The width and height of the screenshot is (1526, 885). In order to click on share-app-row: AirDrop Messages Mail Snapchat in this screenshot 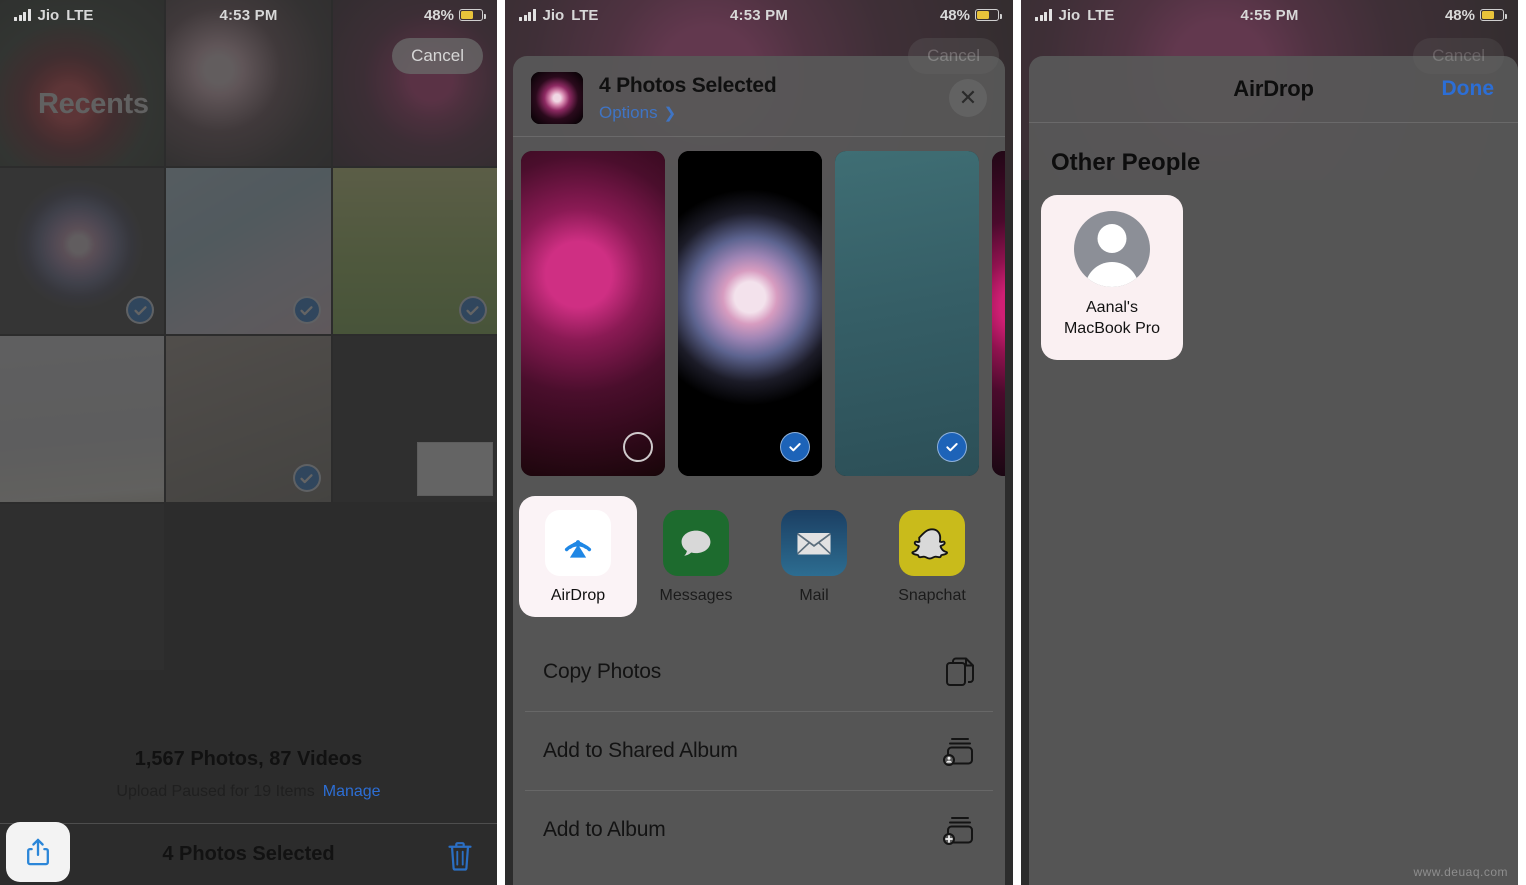, I will do `click(759, 557)`.